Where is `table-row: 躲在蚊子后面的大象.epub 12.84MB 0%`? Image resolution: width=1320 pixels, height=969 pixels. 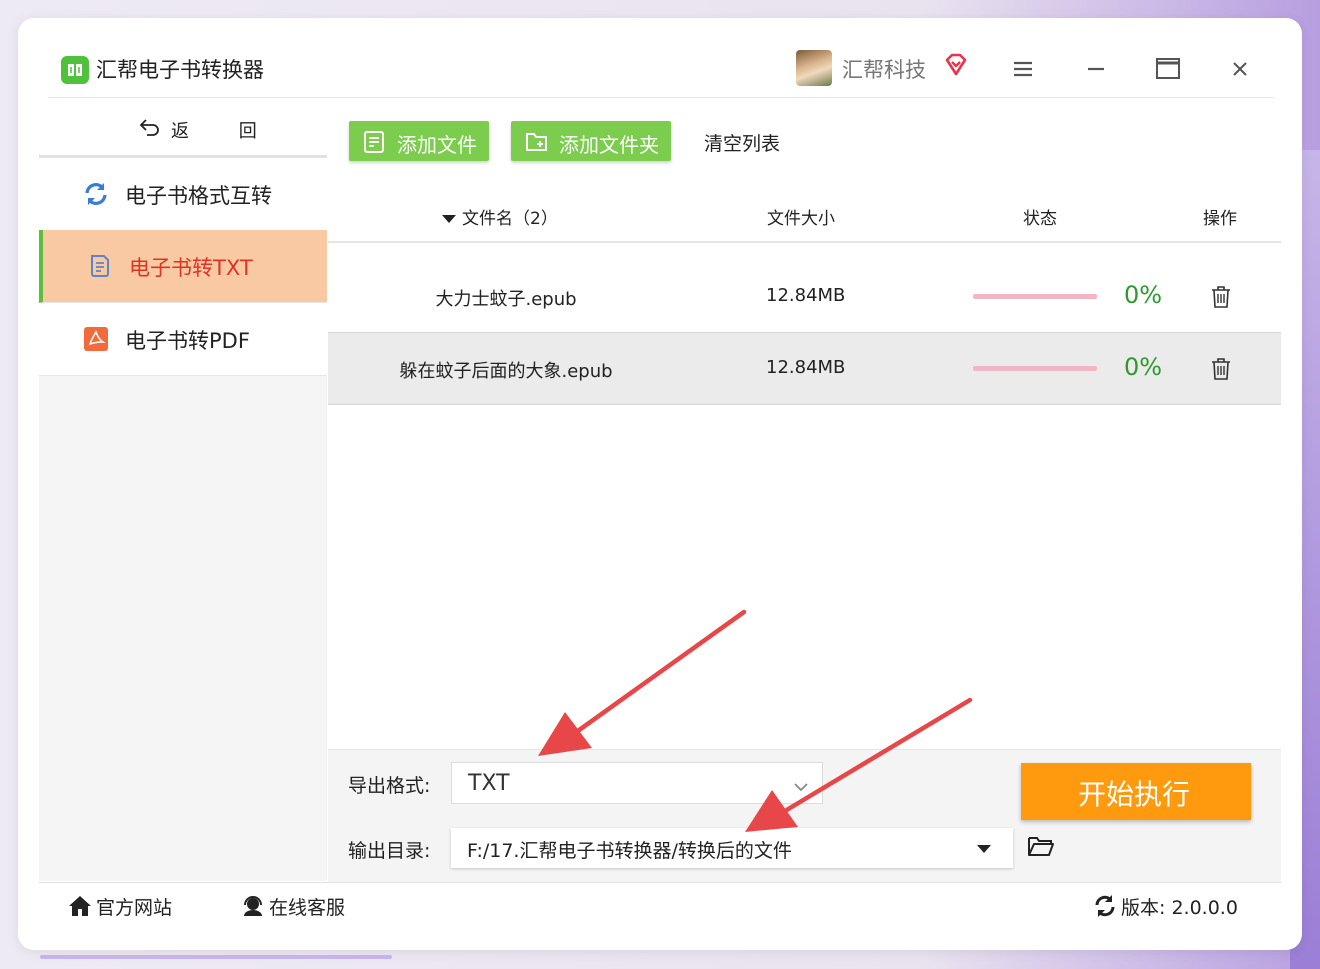
table-row: 躲在蚊子后面的大象.epub 12.84MB 0% is located at coordinates (804, 368).